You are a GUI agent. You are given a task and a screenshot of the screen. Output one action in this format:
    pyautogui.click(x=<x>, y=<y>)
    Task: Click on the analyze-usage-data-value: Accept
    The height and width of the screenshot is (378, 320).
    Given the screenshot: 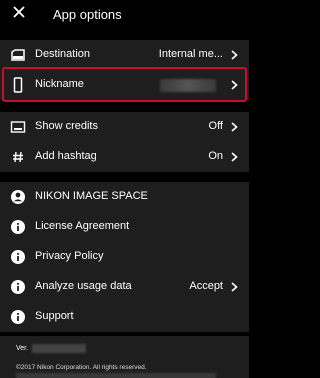 What is the action you would take?
    pyautogui.click(x=206, y=286)
    